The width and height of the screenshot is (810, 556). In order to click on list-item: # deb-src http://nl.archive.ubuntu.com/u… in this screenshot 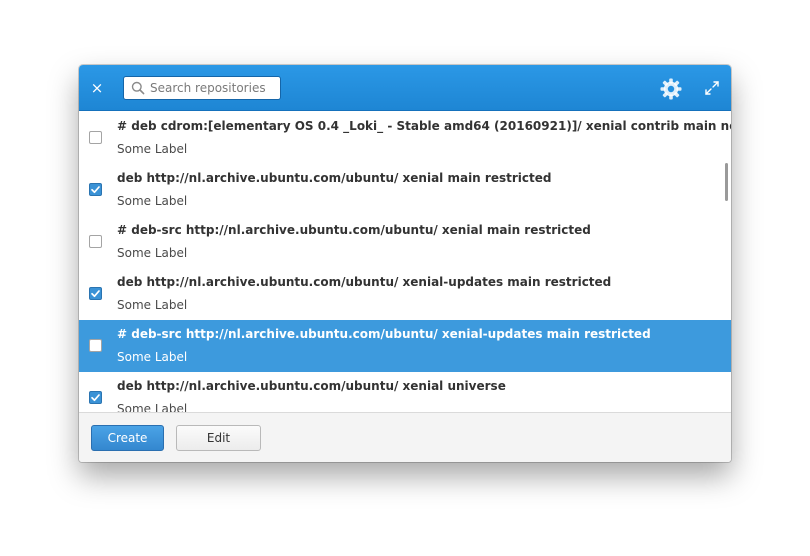, I will do `click(405, 242)`.